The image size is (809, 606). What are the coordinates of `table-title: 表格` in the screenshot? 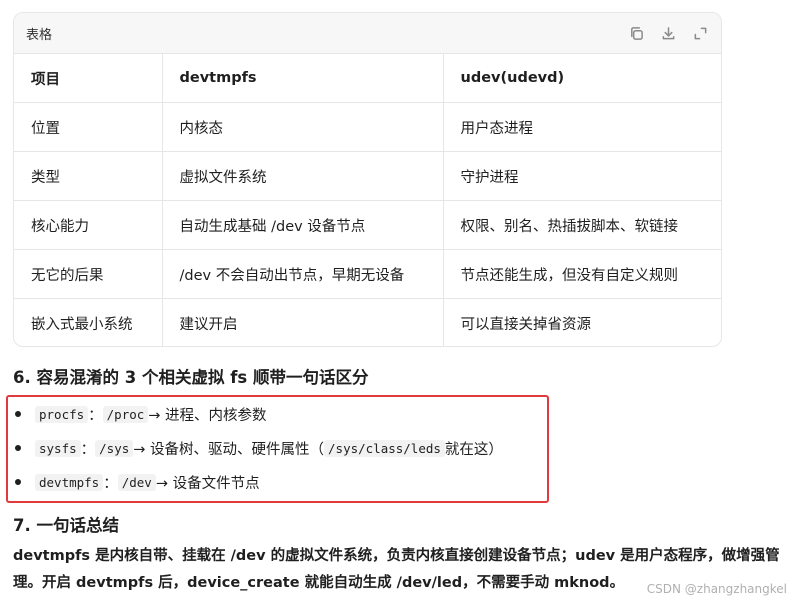 It's located at (39, 35).